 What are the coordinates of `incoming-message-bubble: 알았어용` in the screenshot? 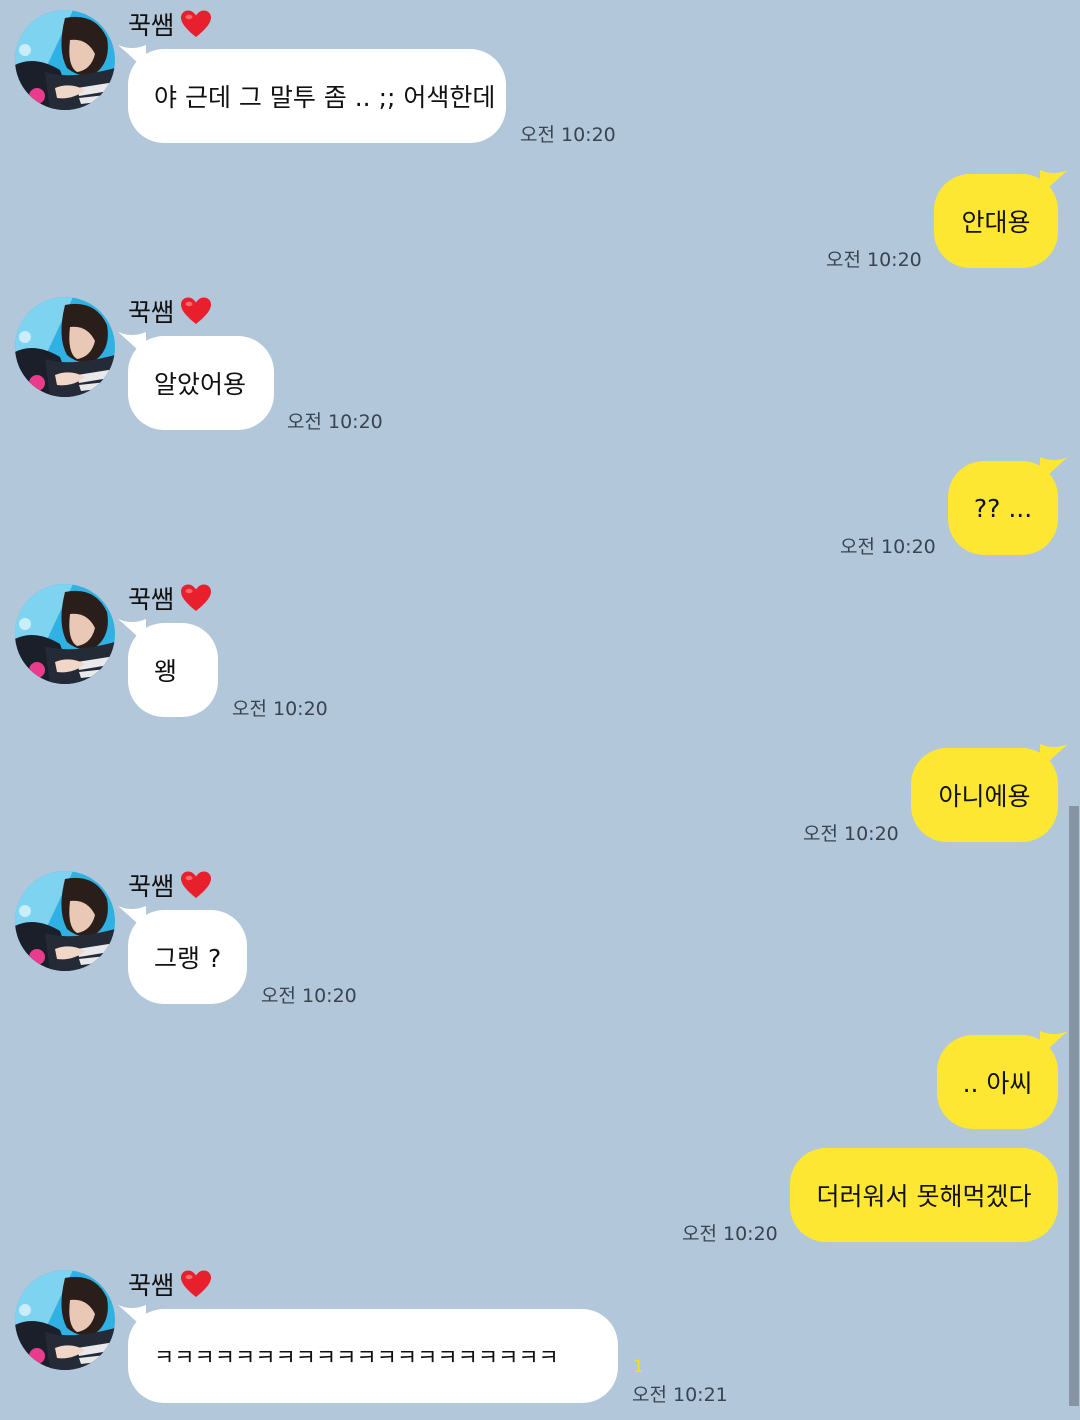 It's located at (201, 383).